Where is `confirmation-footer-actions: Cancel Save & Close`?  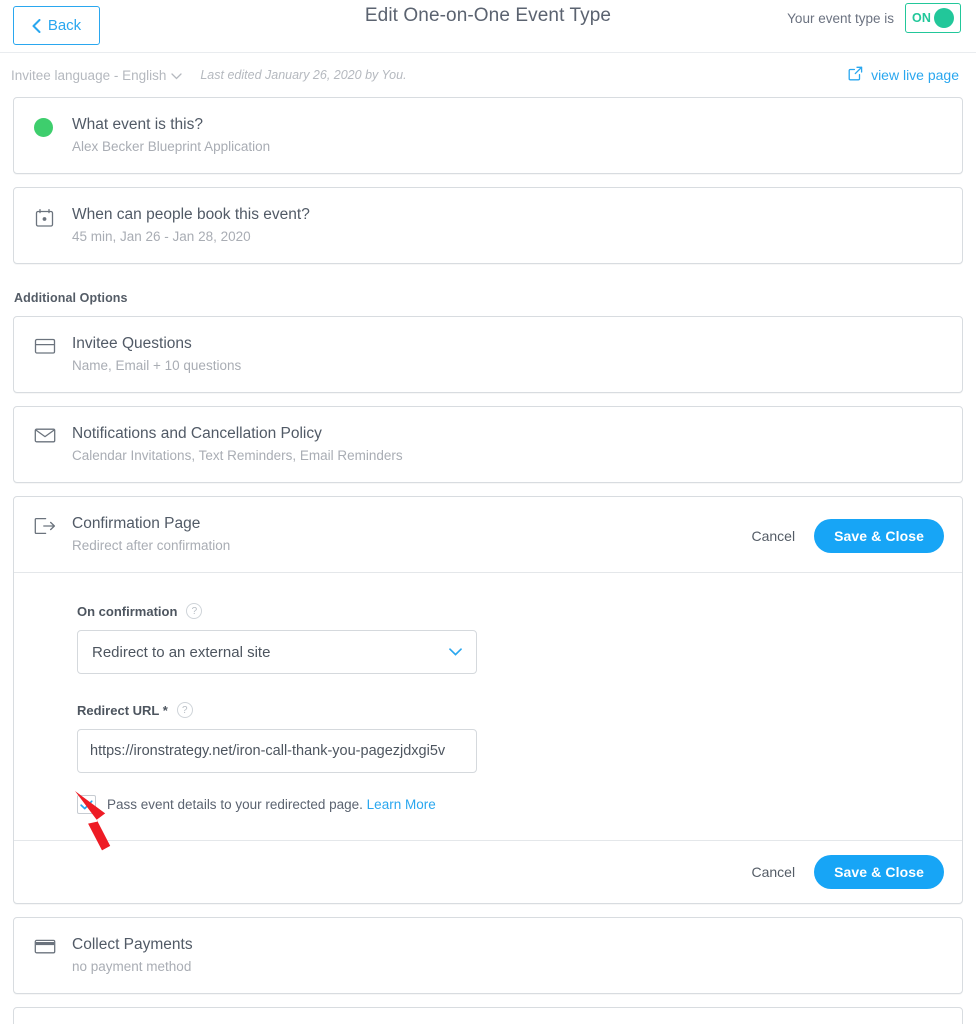
confirmation-footer-actions: Cancel Save & Close is located at coordinates (488, 872).